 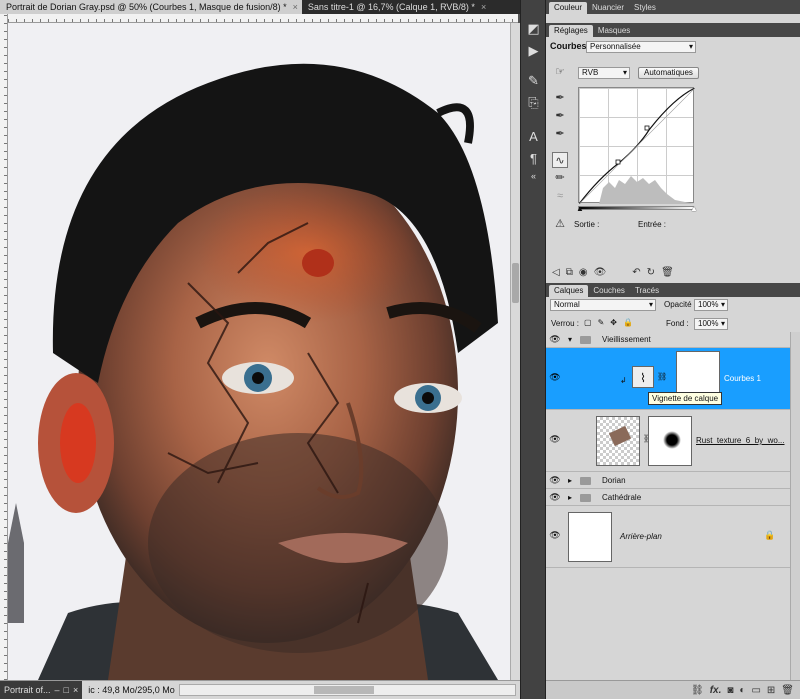 What do you see at coordinates (711, 324) in the screenshot?
I see `fill-input: 100%` at bounding box center [711, 324].